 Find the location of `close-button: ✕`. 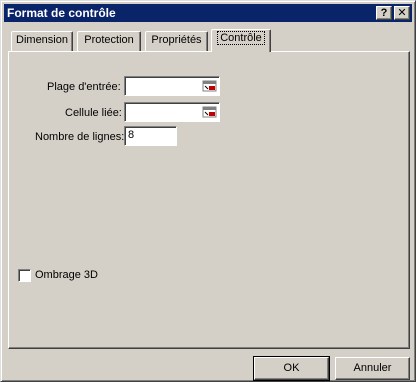

close-button: ✕ is located at coordinates (402, 13).